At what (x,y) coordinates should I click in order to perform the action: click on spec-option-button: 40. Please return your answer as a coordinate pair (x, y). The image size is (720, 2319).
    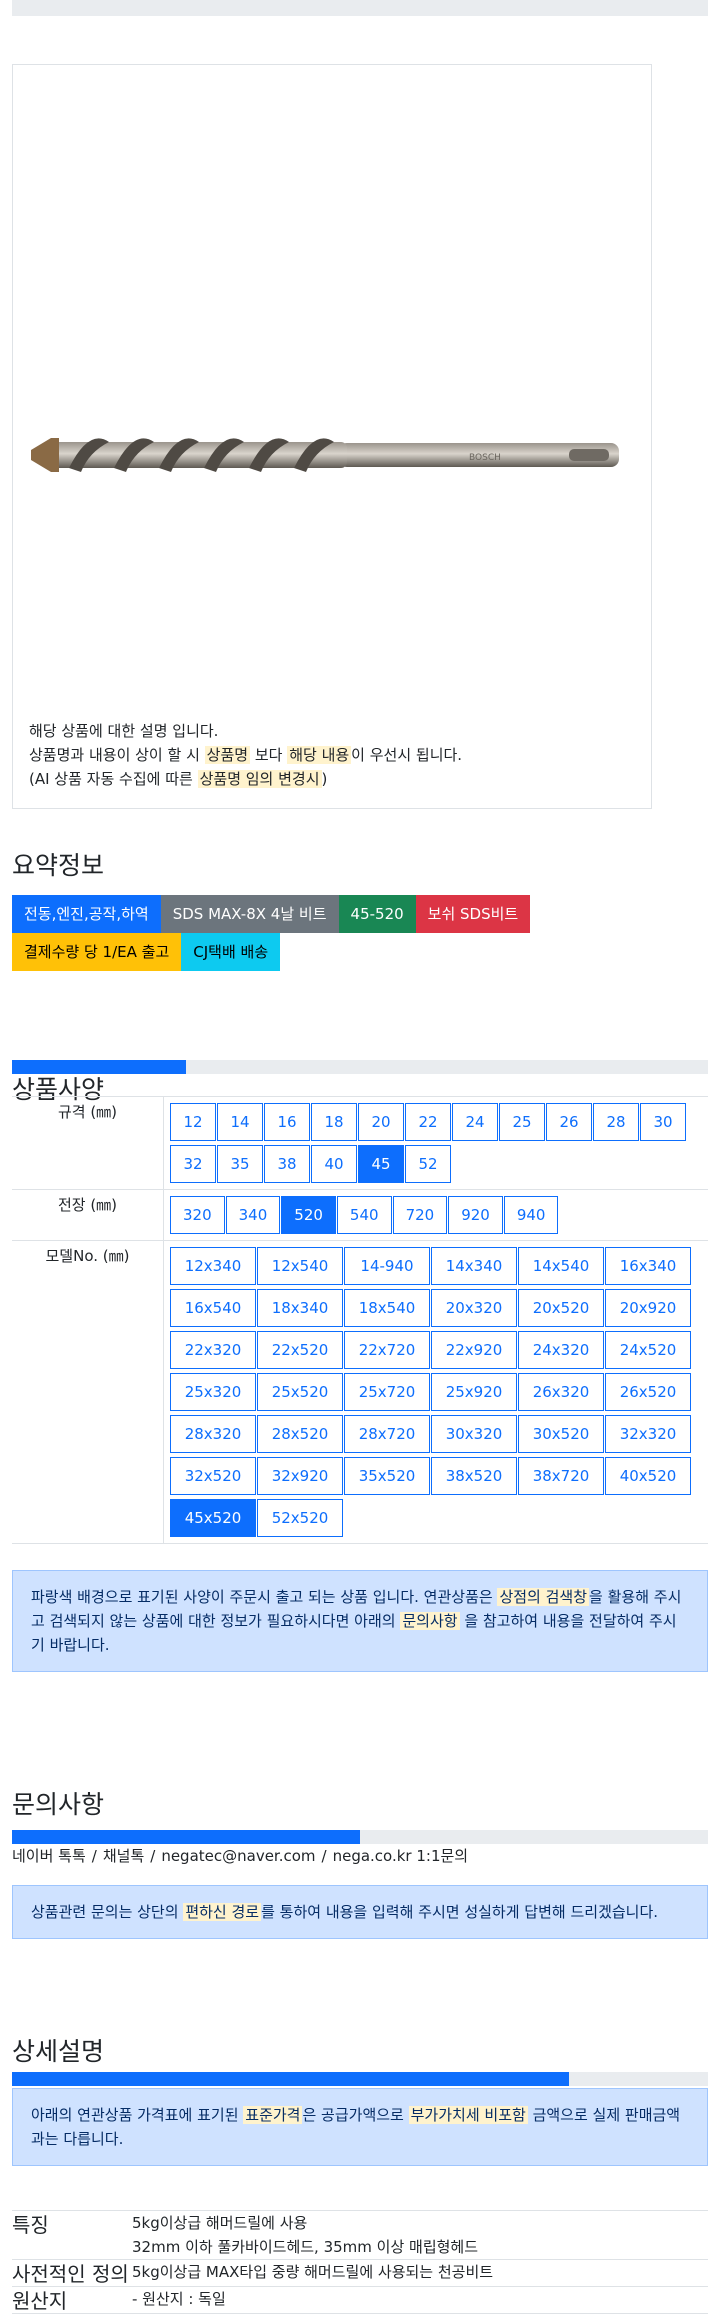
    Looking at the image, I should click on (334, 1164).